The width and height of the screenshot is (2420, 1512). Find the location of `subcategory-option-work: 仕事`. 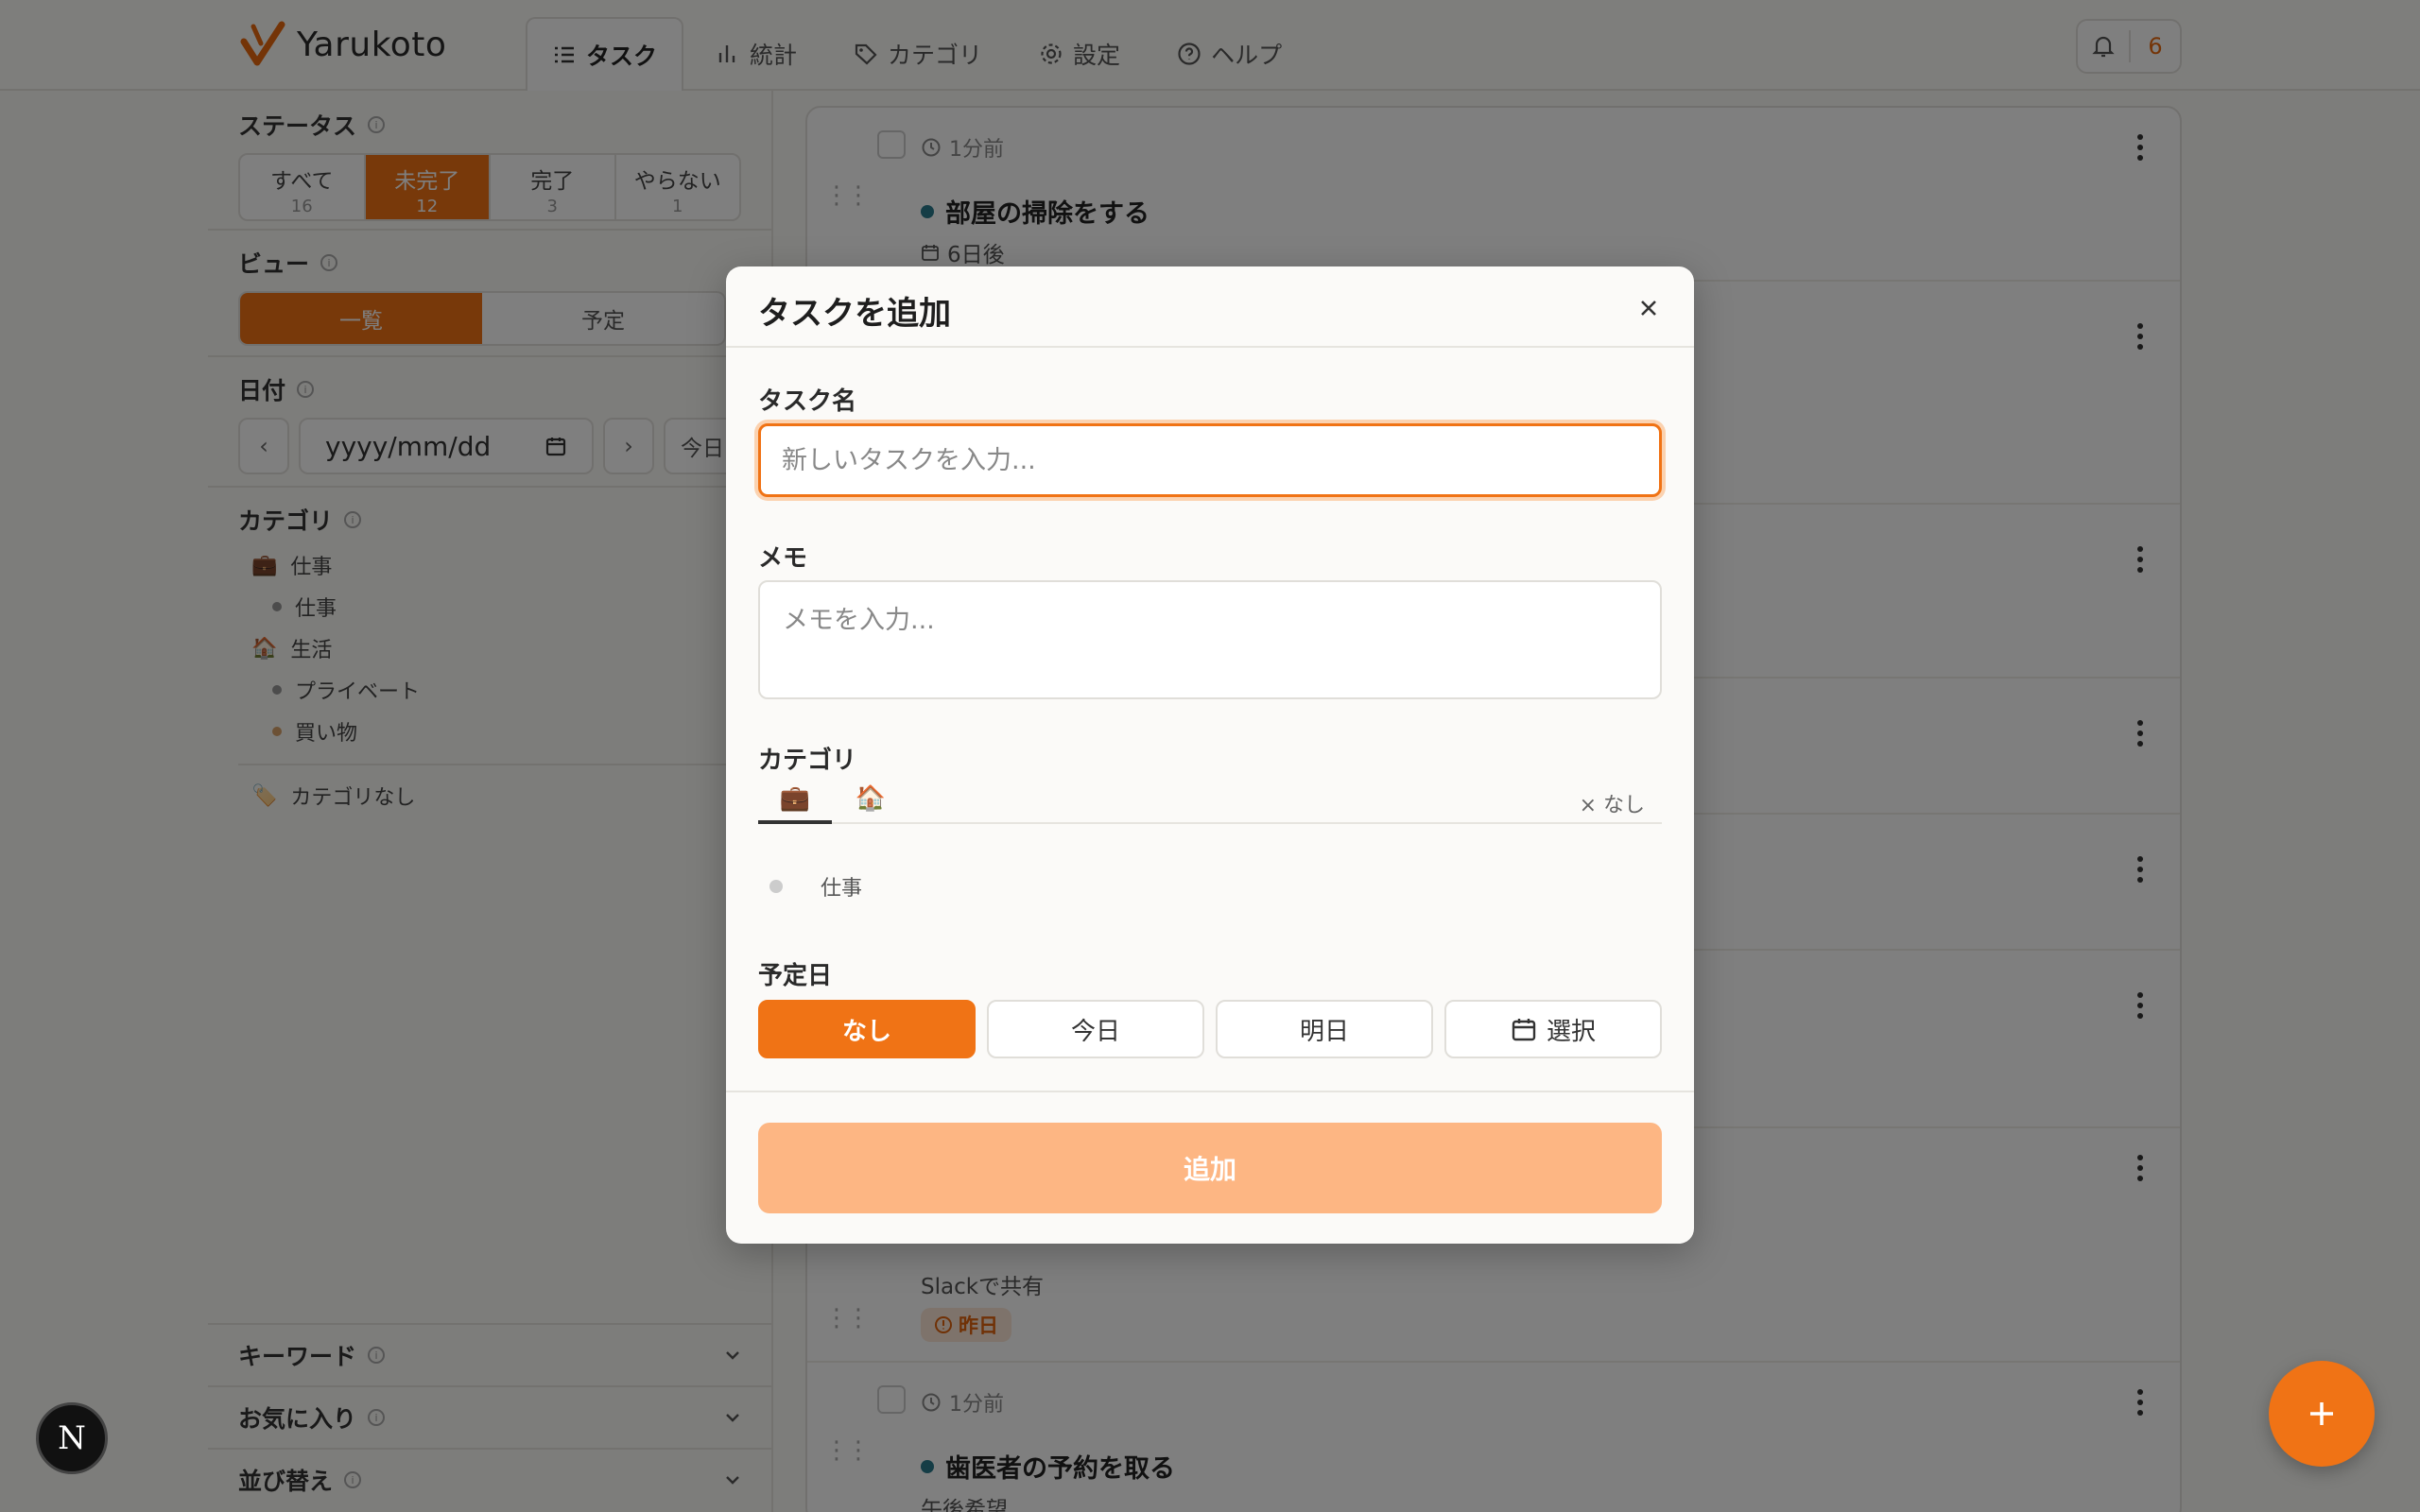

subcategory-option-work: 仕事 is located at coordinates (815, 886).